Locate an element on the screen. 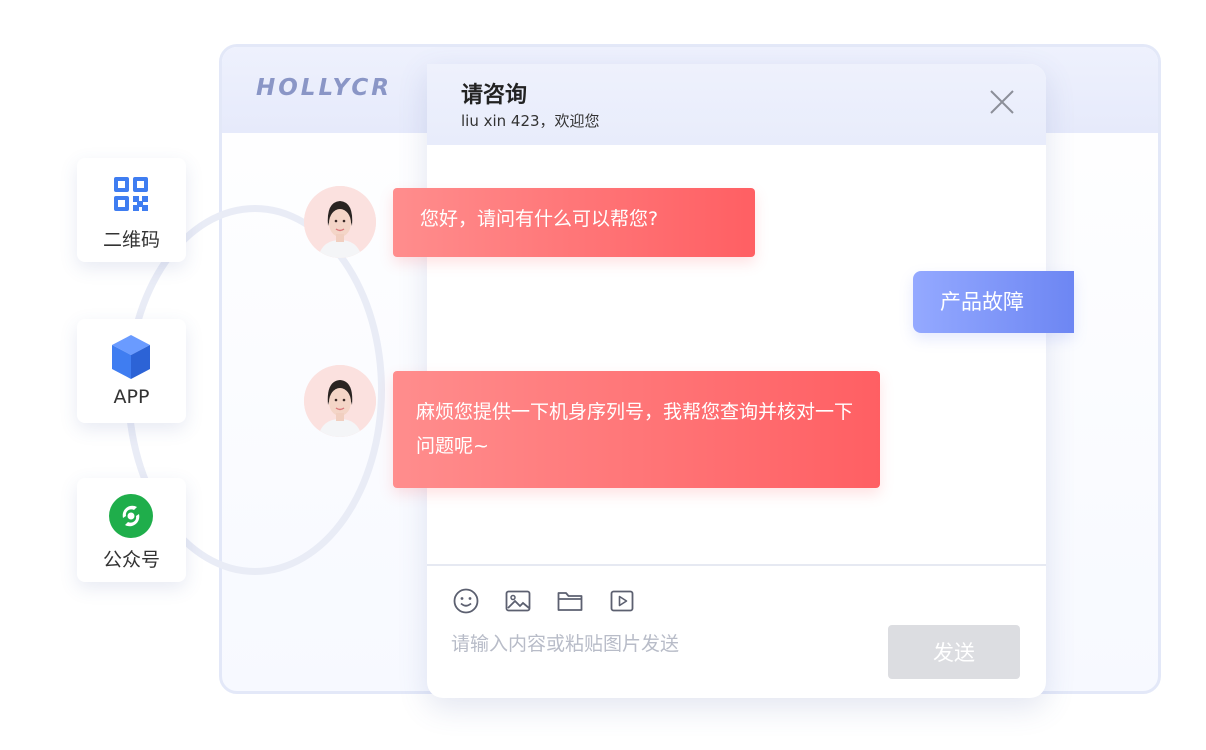 The height and width of the screenshot is (750, 1206). chat-welcome-text: liu xin 423，欢迎您 is located at coordinates (530, 121).